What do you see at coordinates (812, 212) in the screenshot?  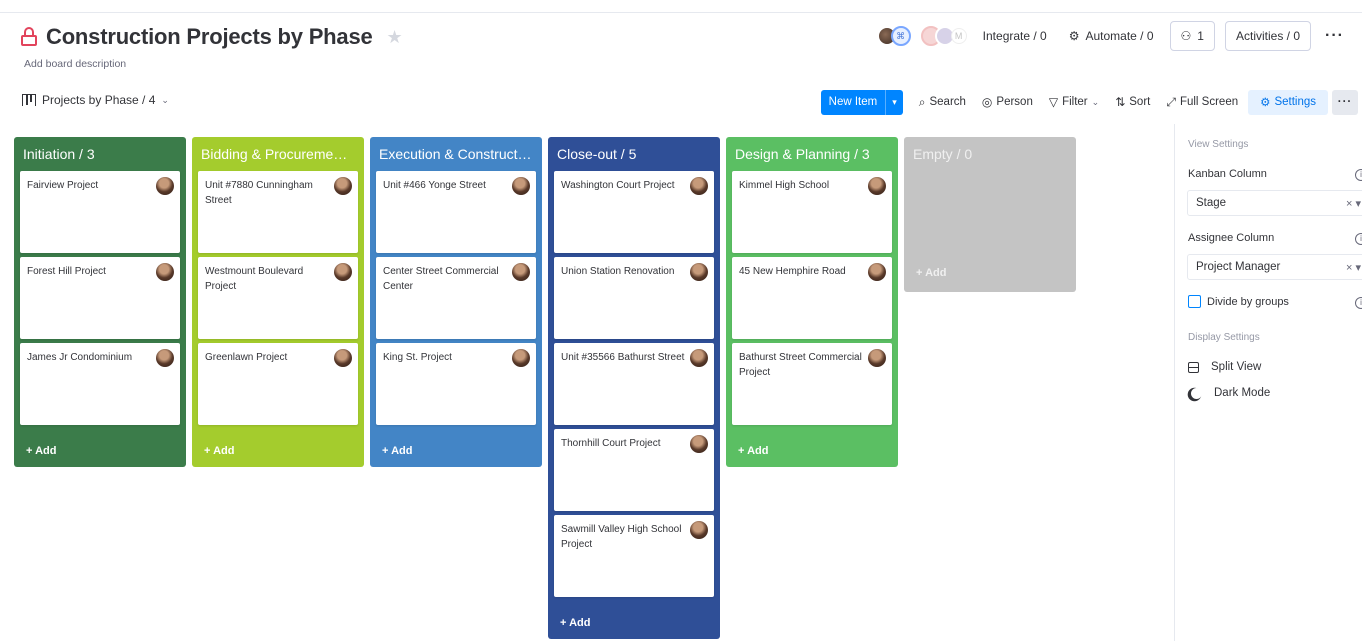 I see `kanban-card: Kimmel High School` at bounding box center [812, 212].